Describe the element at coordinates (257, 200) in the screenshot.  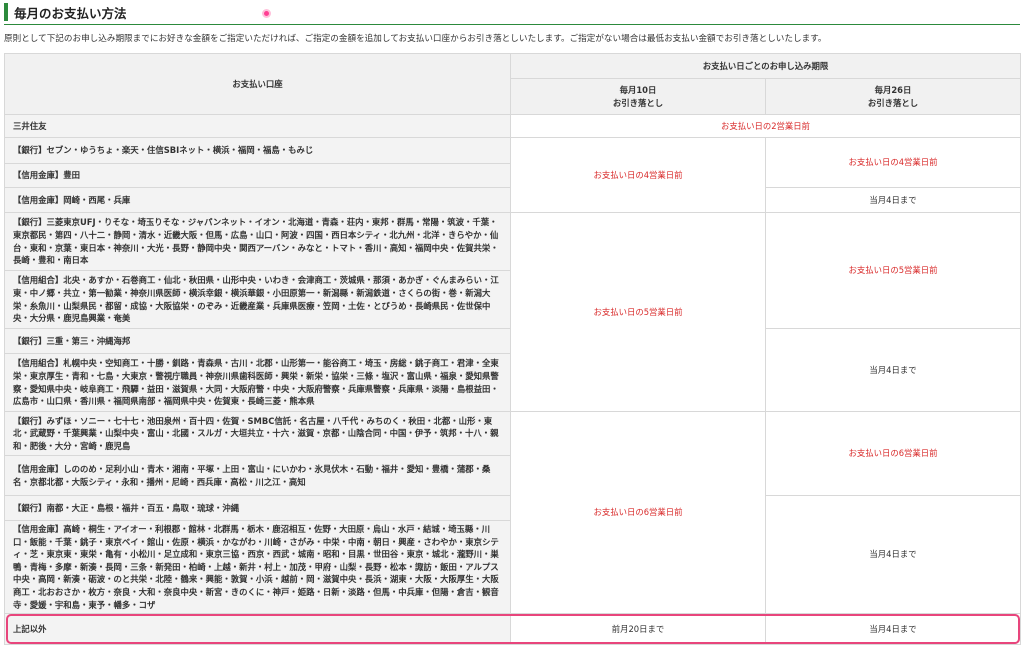
I see `table-row: 【信用金庫】岡崎・西尾・兵庫` at that location.